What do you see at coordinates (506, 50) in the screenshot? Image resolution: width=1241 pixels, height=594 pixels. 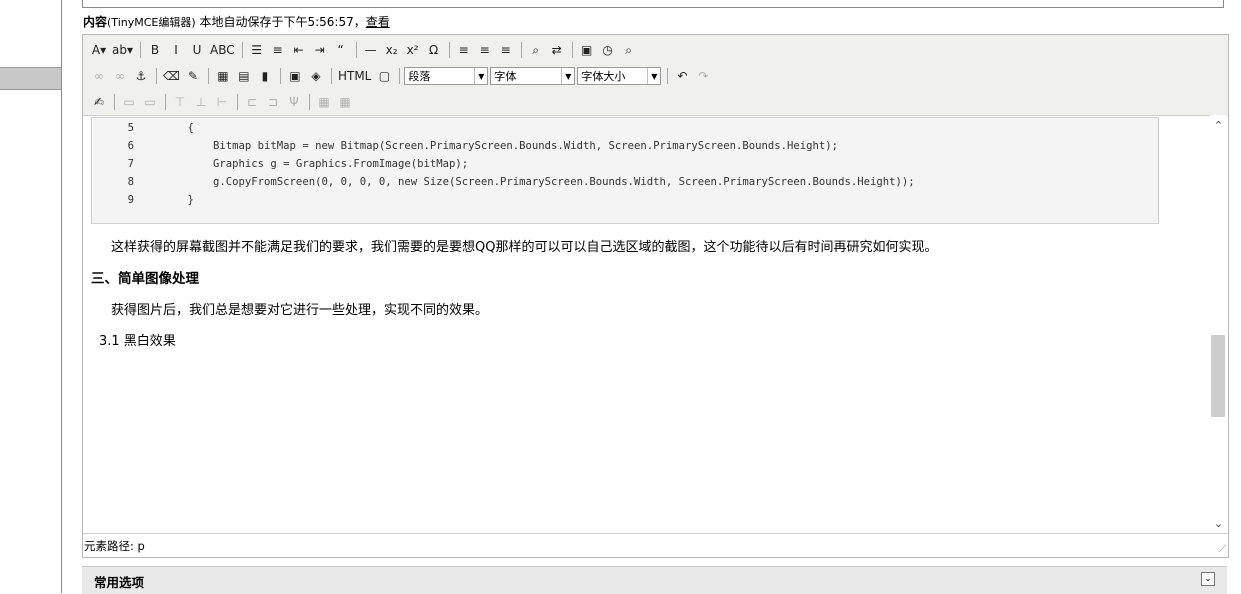 I see `align-right-icon: ≡` at bounding box center [506, 50].